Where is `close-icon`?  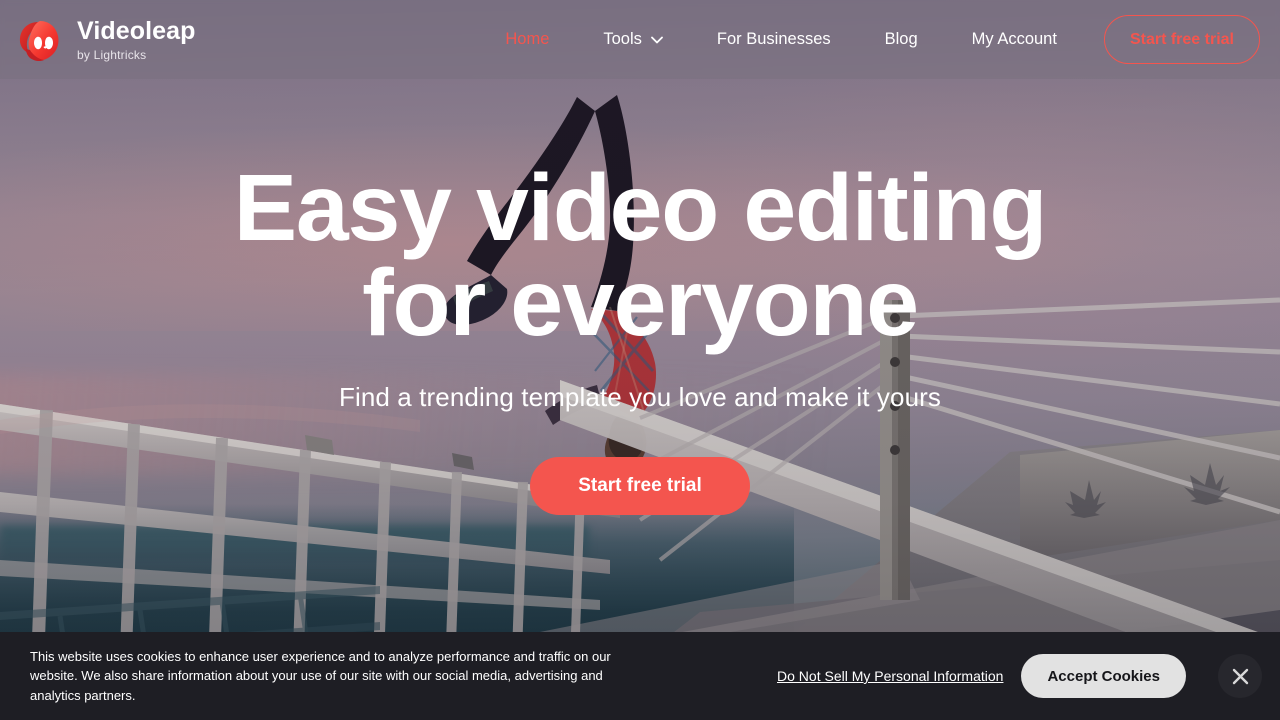
close-icon is located at coordinates (1240, 676).